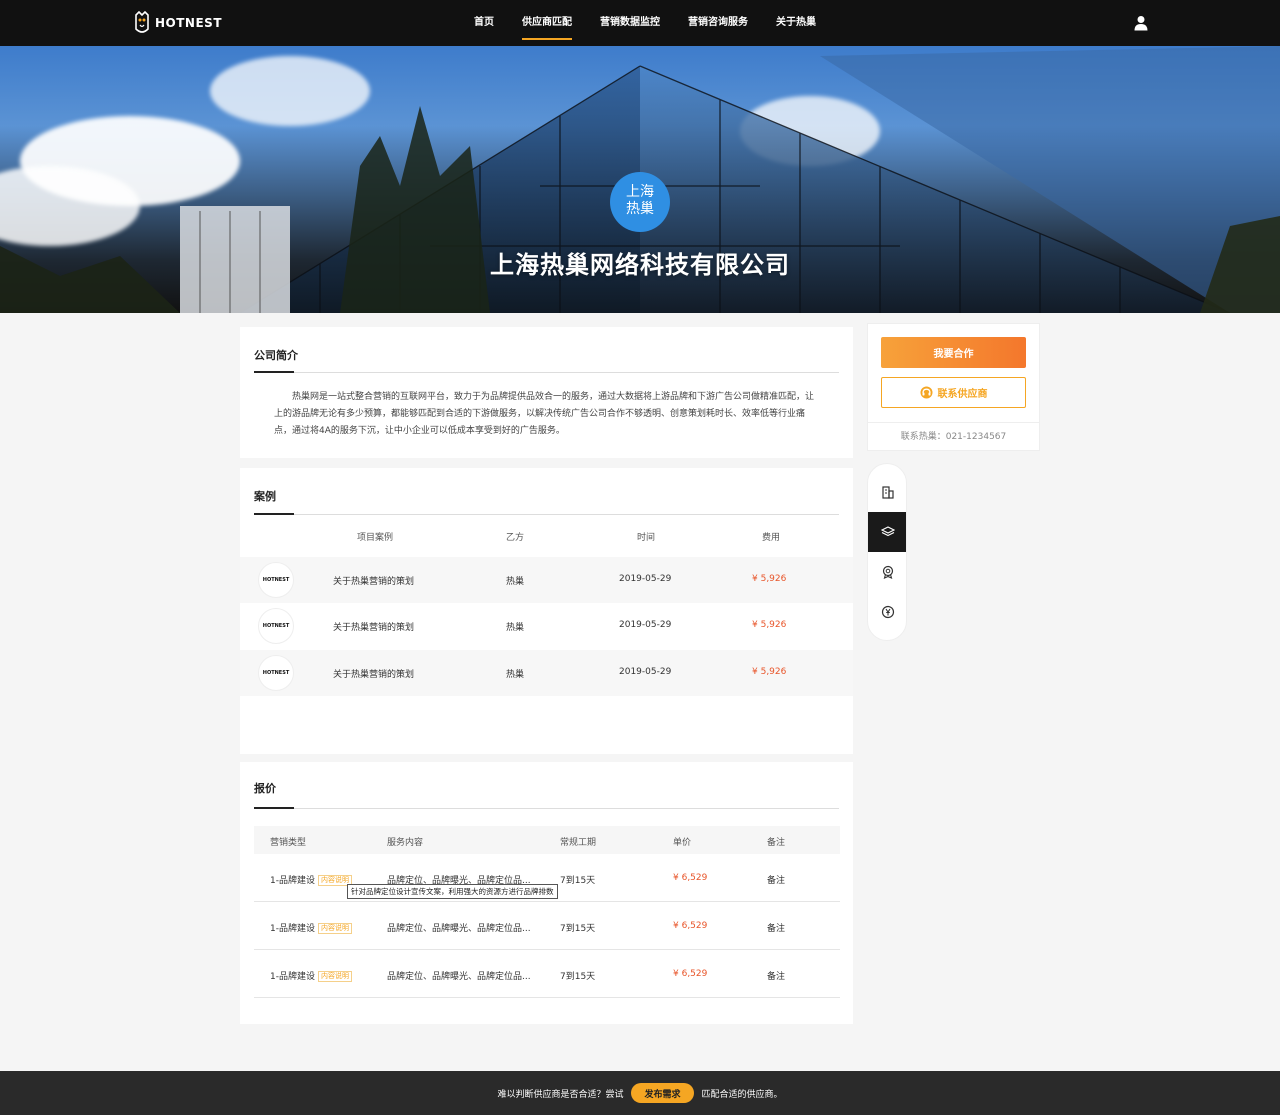 This screenshot has height=1115, width=1280. Describe the element at coordinates (640, 265) in the screenshot. I see `company-name-heading: 上海热巢网络科技有限公司` at that location.